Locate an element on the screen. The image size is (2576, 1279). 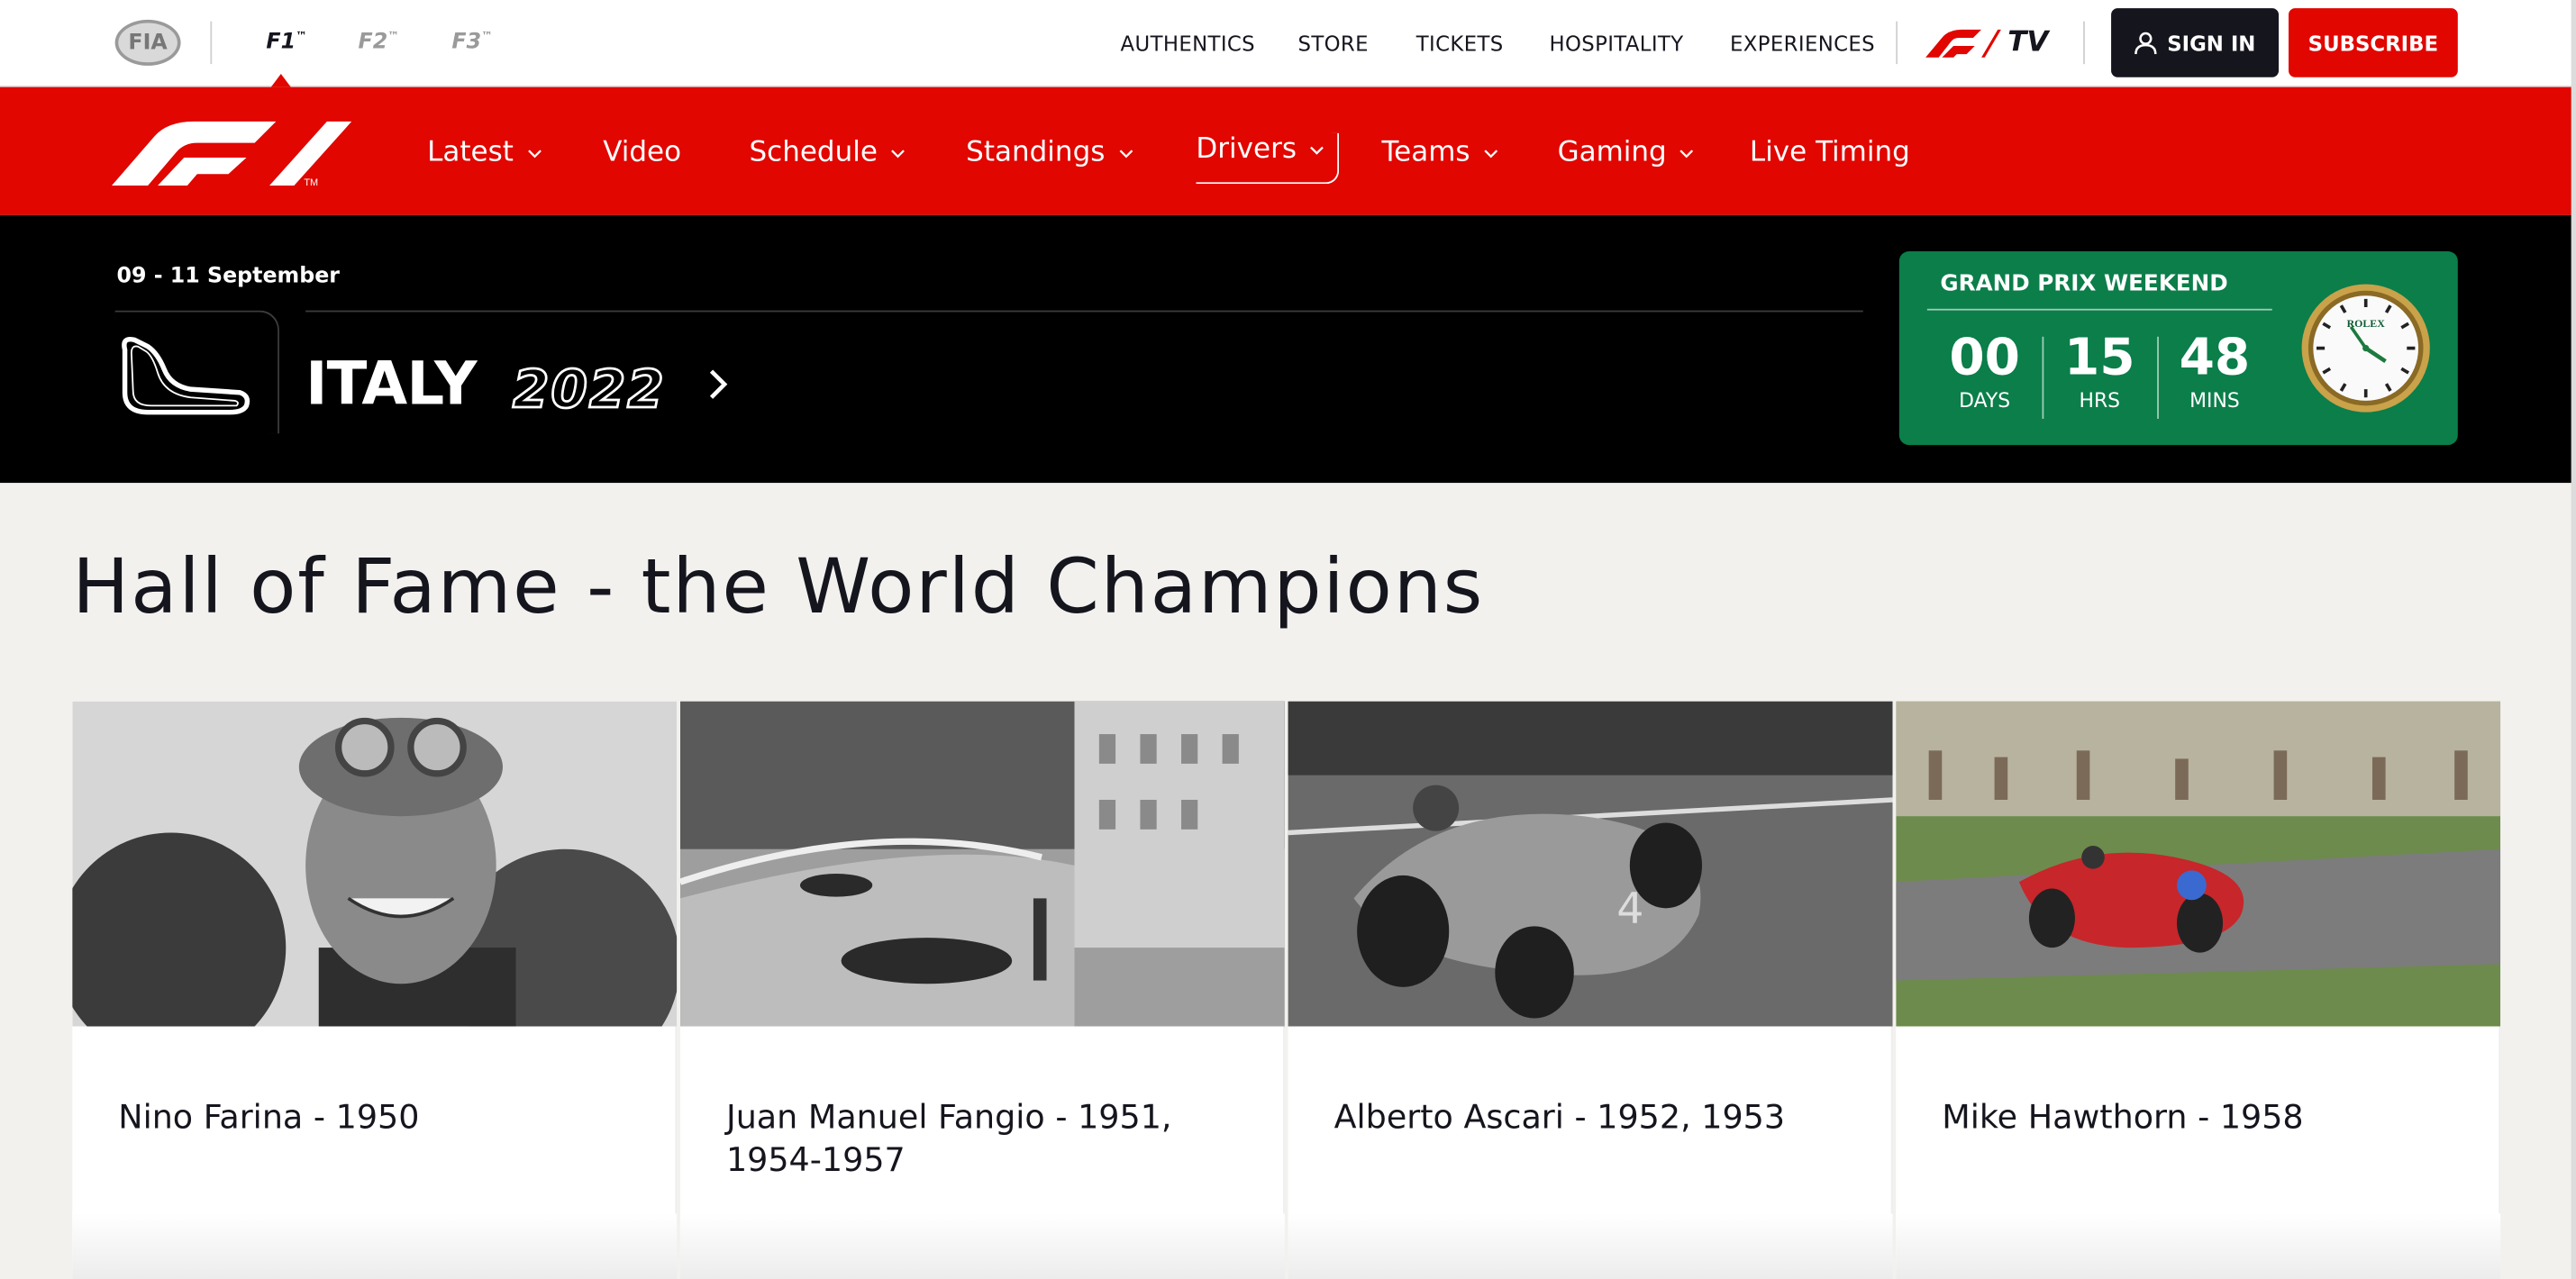
nav-teams-label: Teams is located at coordinates (1425, 152).